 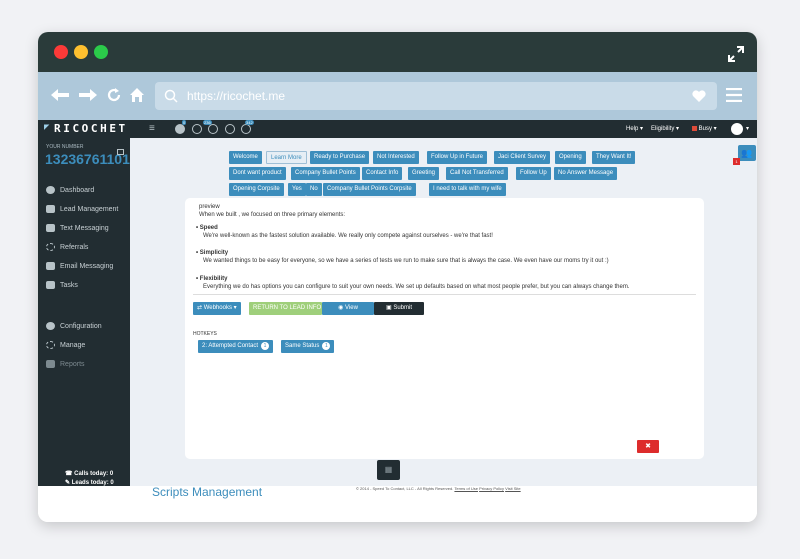 I want to click on eligibility-menu: Eligibility ▾, so click(x=665, y=128).